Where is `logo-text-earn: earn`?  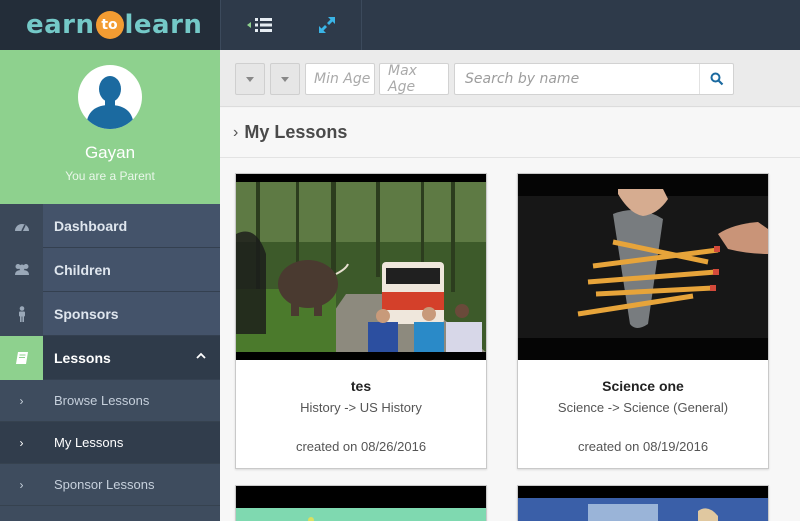
logo-text-earn: earn is located at coordinates (60, 25).